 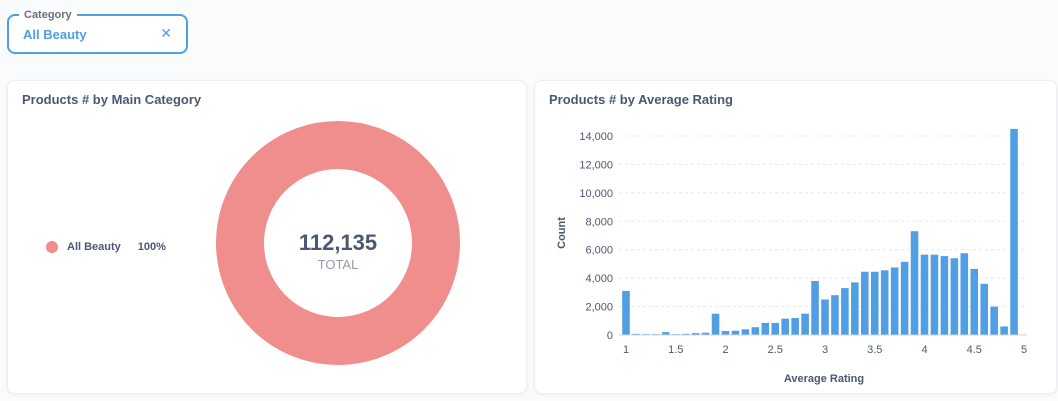 I want to click on x-tick-label: 1, so click(x=626, y=350).